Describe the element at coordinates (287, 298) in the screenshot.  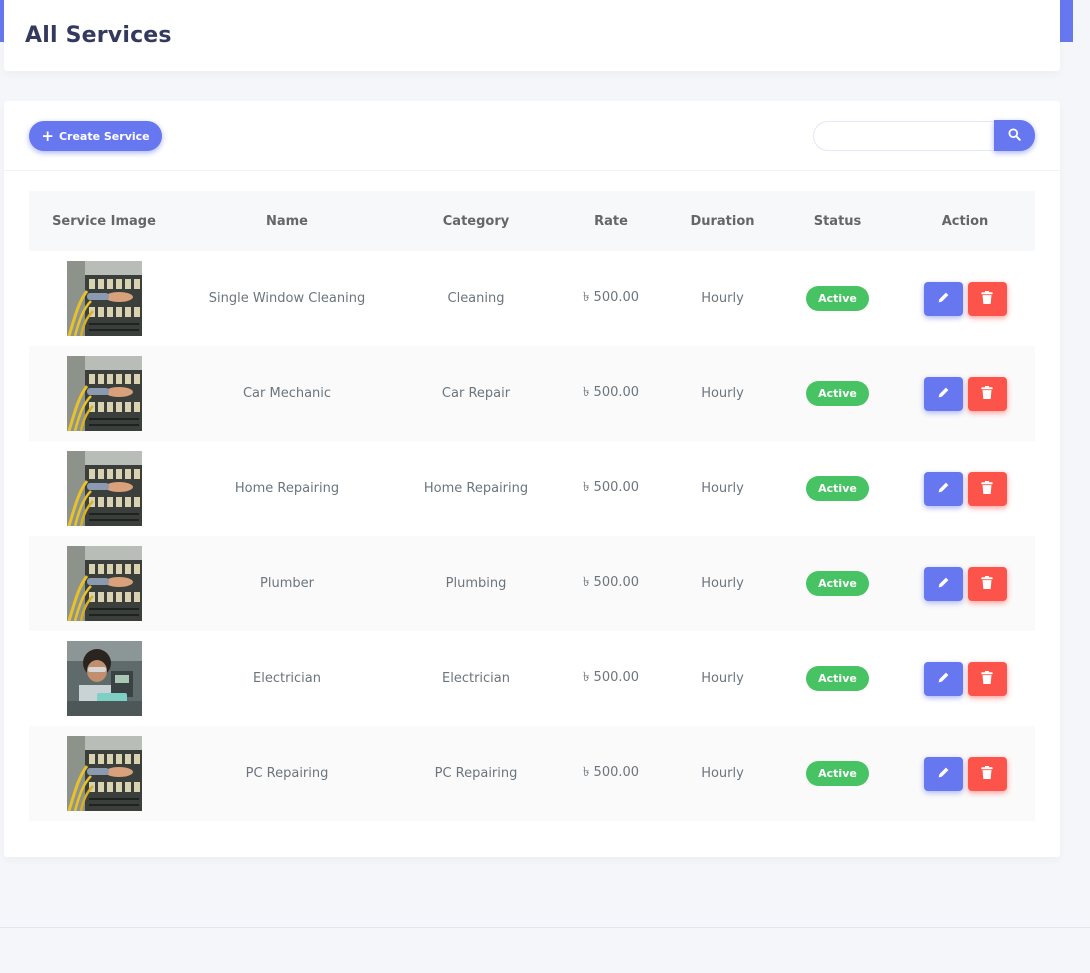
I see `service-name: Single Window Cleaning` at that location.